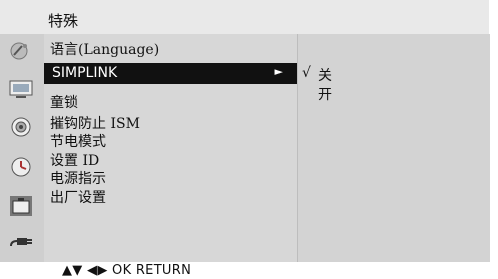  What do you see at coordinates (21, 127) in the screenshot?
I see `speaker-icon` at bounding box center [21, 127].